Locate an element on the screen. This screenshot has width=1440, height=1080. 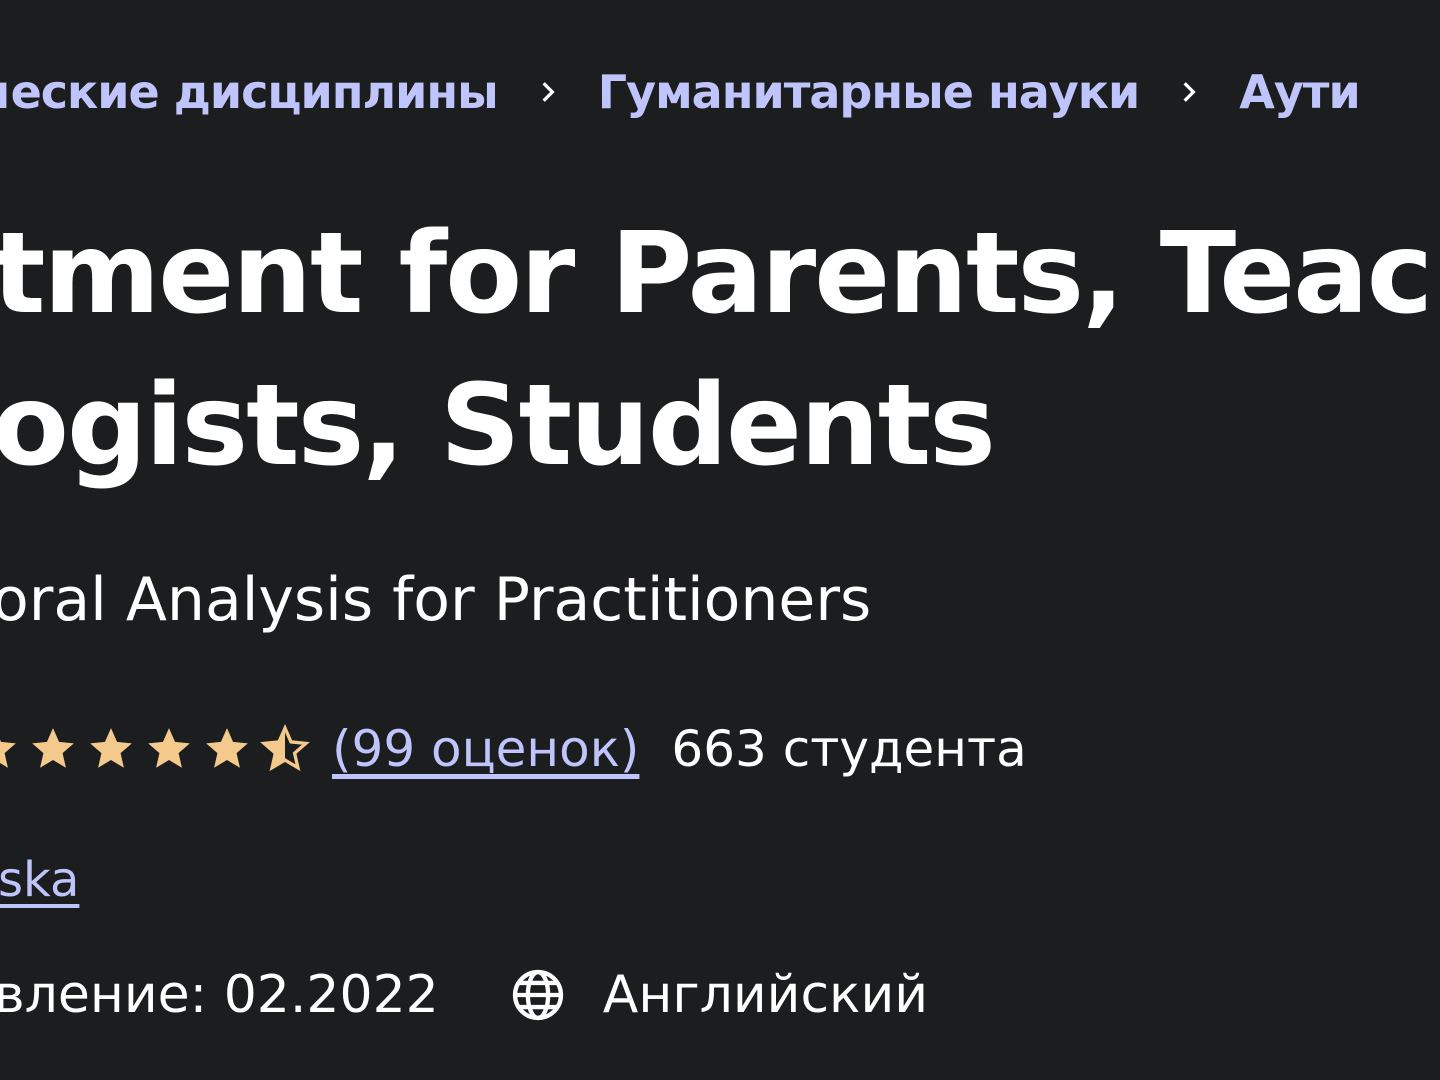
breadcrumb-item-subcategory: Гуманитарные науки is located at coordinates (869, 92).